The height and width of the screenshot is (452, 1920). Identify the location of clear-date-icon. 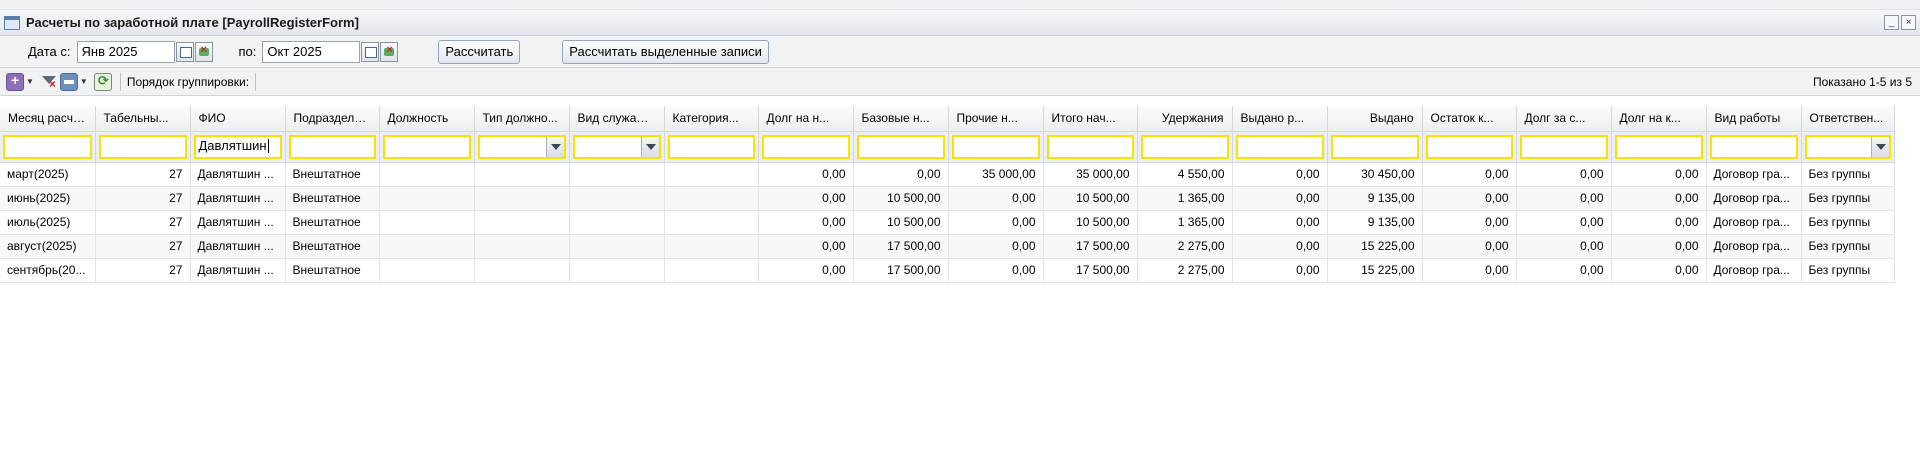
(203, 51).